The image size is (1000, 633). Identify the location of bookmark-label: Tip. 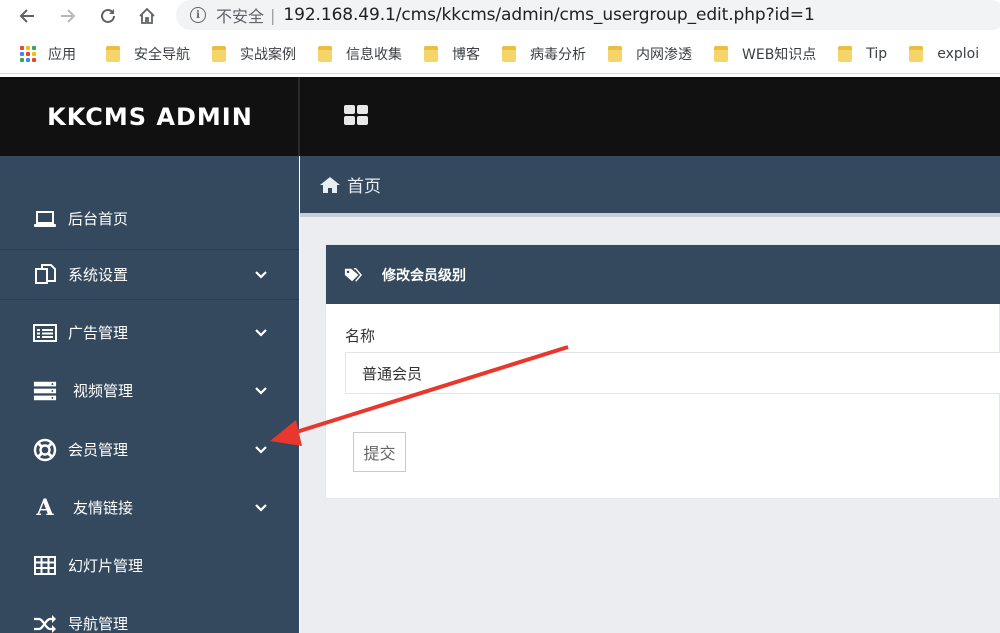
(877, 53).